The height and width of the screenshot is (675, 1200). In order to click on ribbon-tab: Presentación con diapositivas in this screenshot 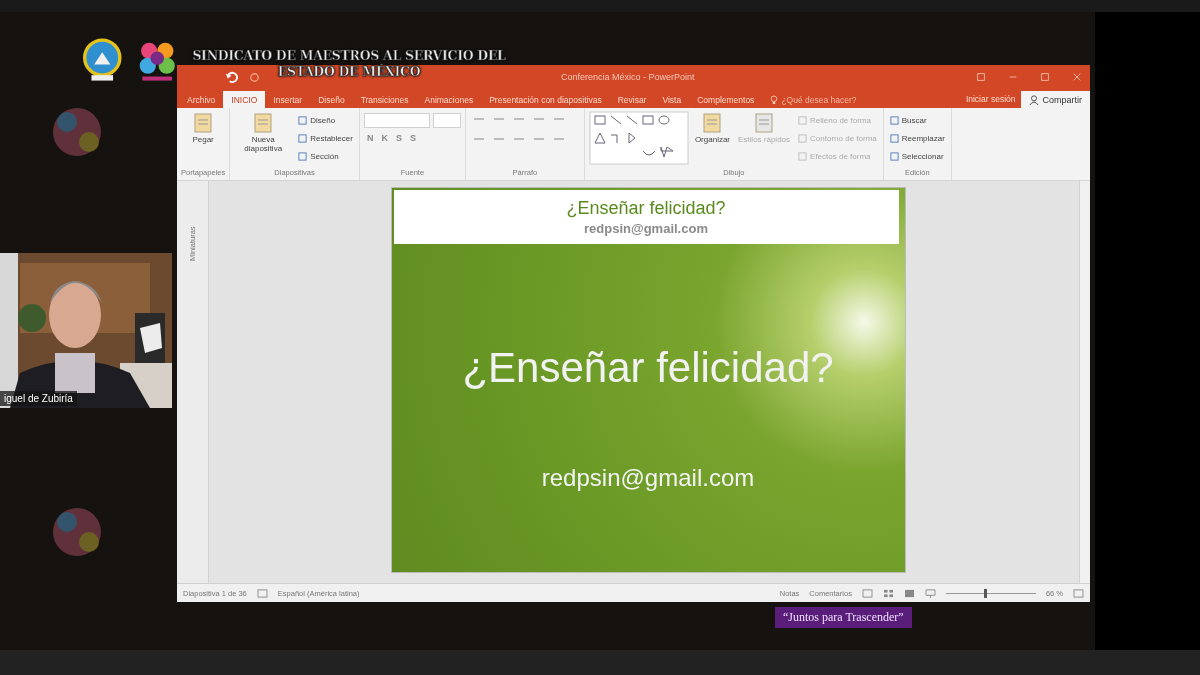, I will do `click(545, 99)`.